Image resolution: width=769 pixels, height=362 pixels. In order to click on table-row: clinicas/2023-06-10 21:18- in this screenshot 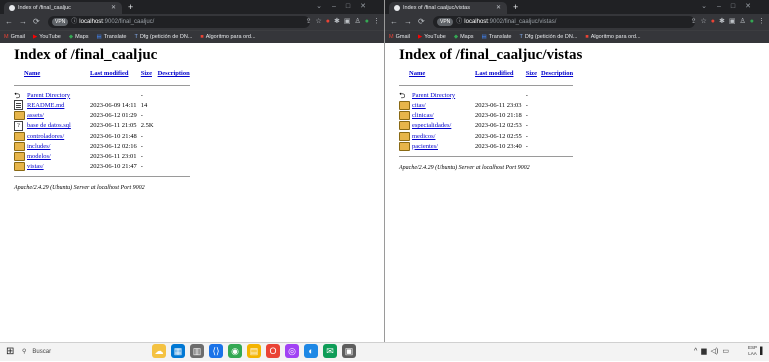, I will do `click(488, 116)`.